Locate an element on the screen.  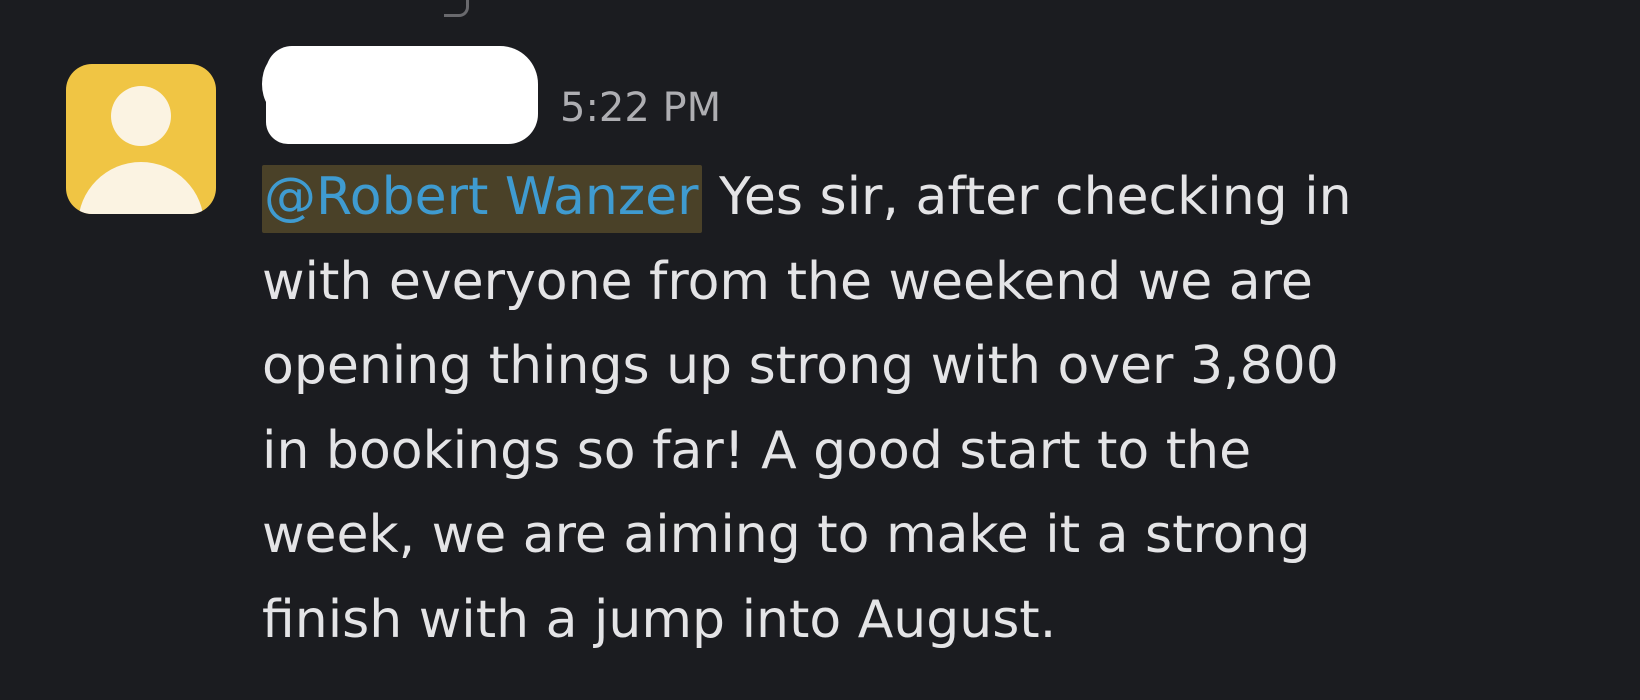
redacted-sender-name is located at coordinates (400, 95).